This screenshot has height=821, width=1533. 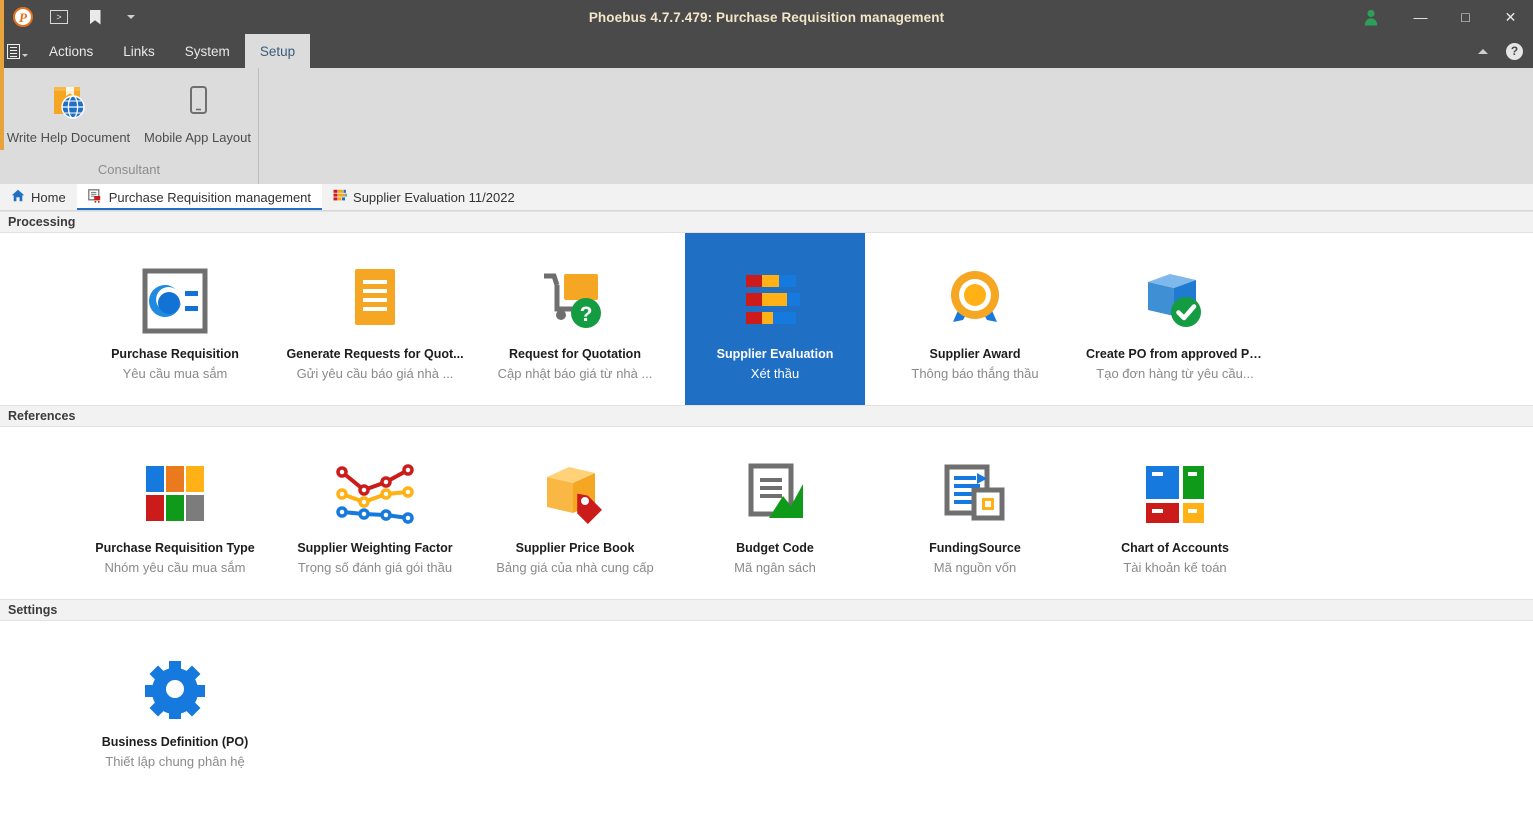 What do you see at coordinates (766, 51) in the screenshot?
I see `menu-bar: Actions Links System Setup ?` at bounding box center [766, 51].